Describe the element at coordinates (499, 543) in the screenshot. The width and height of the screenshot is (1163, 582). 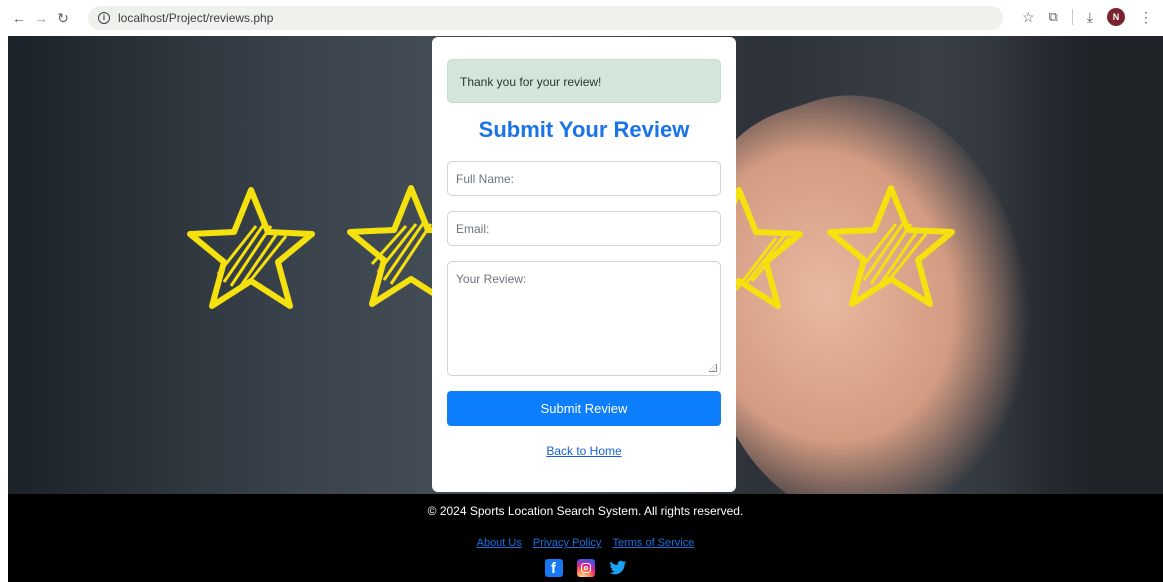
I see `about-us-link: About Us` at that location.